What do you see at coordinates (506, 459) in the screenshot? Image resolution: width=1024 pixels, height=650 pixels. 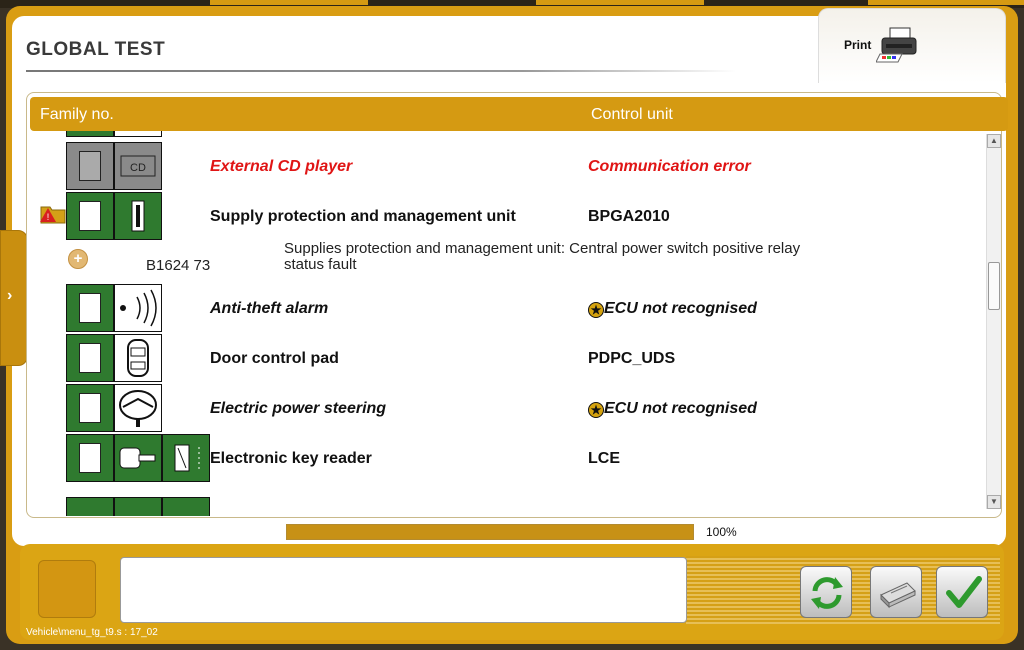 I see `table-row: Electronic key reader LCE` at bounding box center [506, 459].